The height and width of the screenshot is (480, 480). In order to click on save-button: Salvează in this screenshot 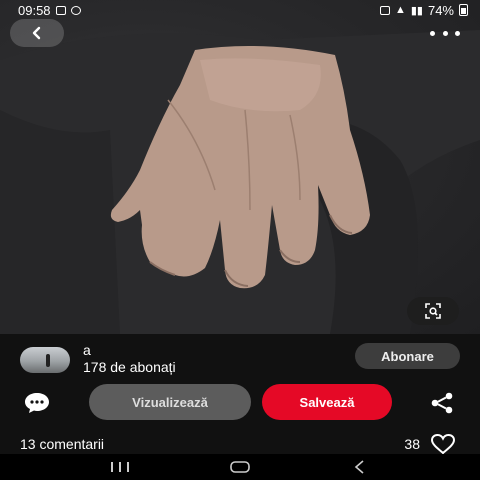, I will do `click(327, 402)`.